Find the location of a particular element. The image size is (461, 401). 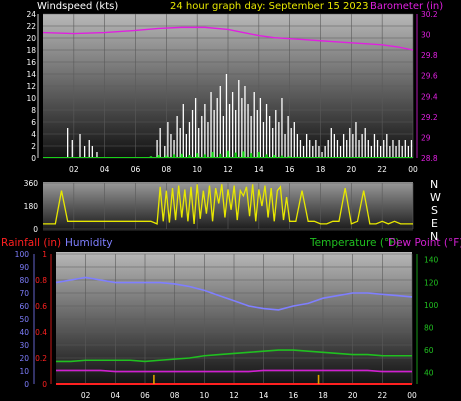

temperature-y-tick-label: 140 is located at coordinates (431, 260).